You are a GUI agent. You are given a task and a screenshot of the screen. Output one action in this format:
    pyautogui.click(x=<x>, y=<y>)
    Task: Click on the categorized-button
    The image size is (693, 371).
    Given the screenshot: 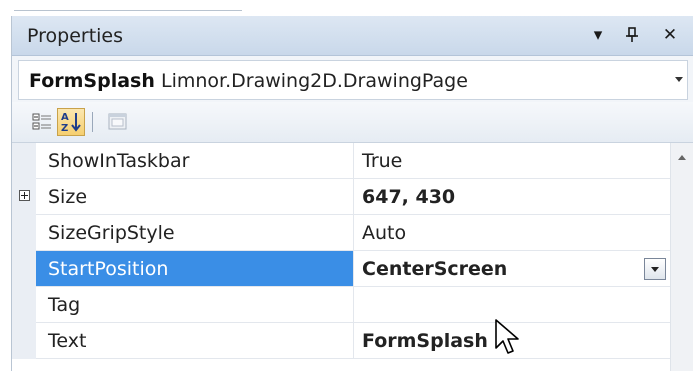 What is the action you would take?
    pyautogui.click(x=43, y=122)
    